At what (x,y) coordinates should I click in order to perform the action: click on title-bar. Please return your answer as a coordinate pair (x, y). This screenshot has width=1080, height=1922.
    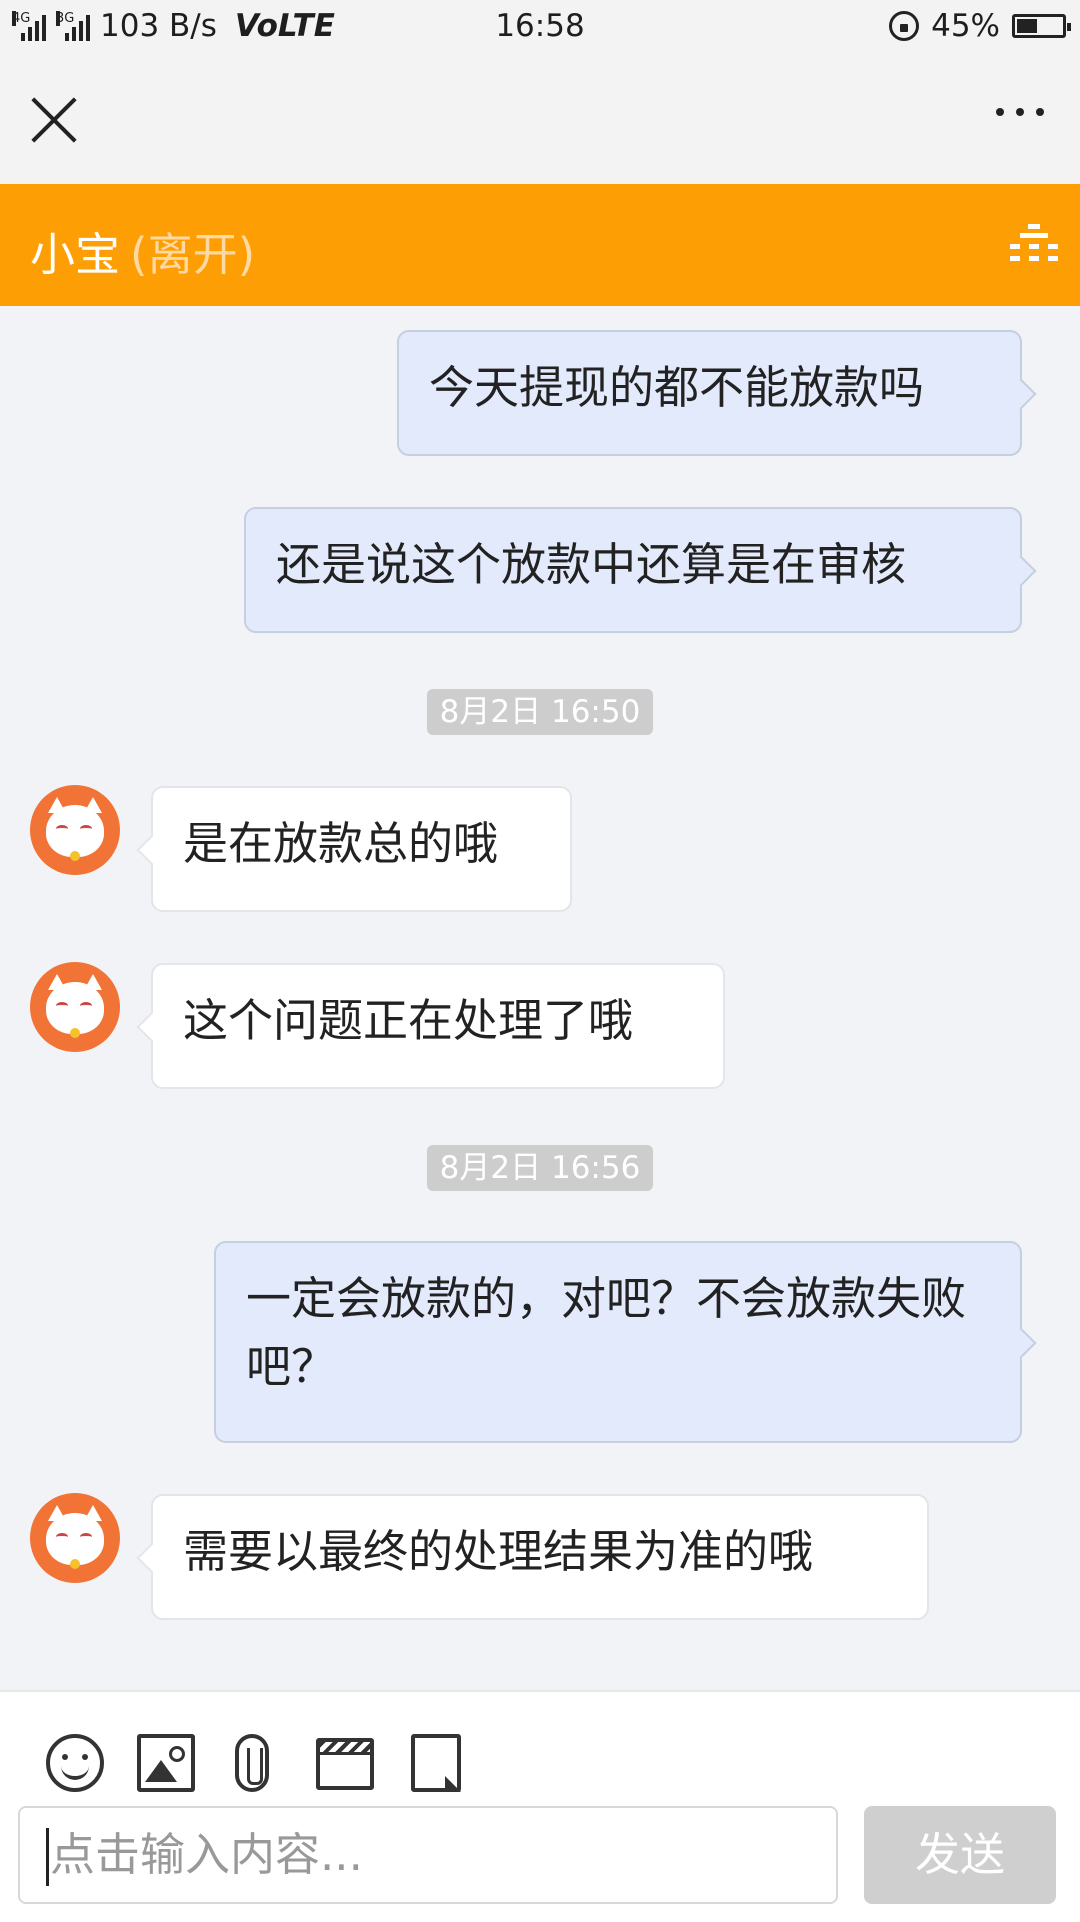
    Looking at the image, I should click on (540, 120).